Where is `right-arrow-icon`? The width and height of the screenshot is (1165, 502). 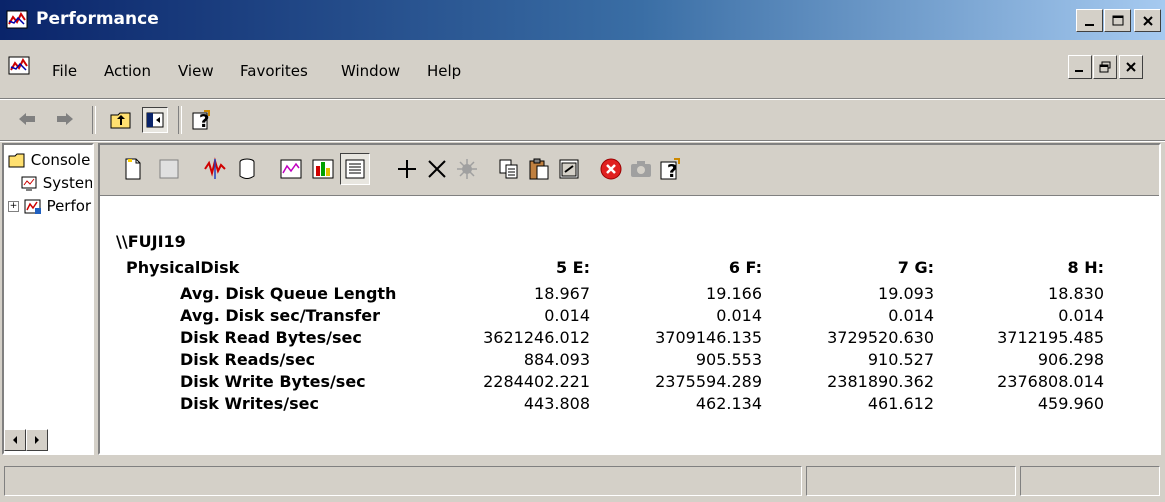
right-arrow-icon is located at coordinates (37, 440).